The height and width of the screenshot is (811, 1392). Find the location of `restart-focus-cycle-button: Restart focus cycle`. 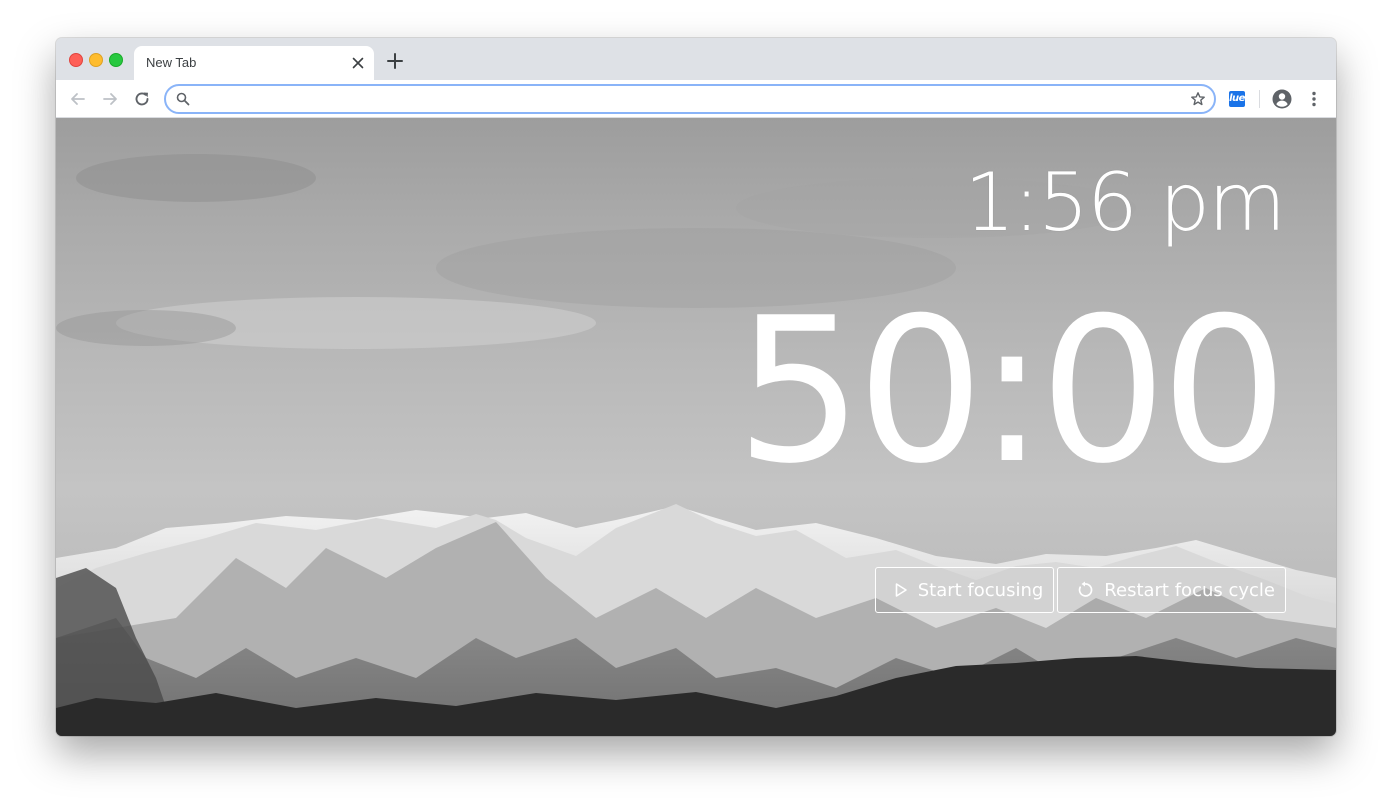

restart-focus-cycle-button: Restart focus cycle is located at coordinates (1171, 590).